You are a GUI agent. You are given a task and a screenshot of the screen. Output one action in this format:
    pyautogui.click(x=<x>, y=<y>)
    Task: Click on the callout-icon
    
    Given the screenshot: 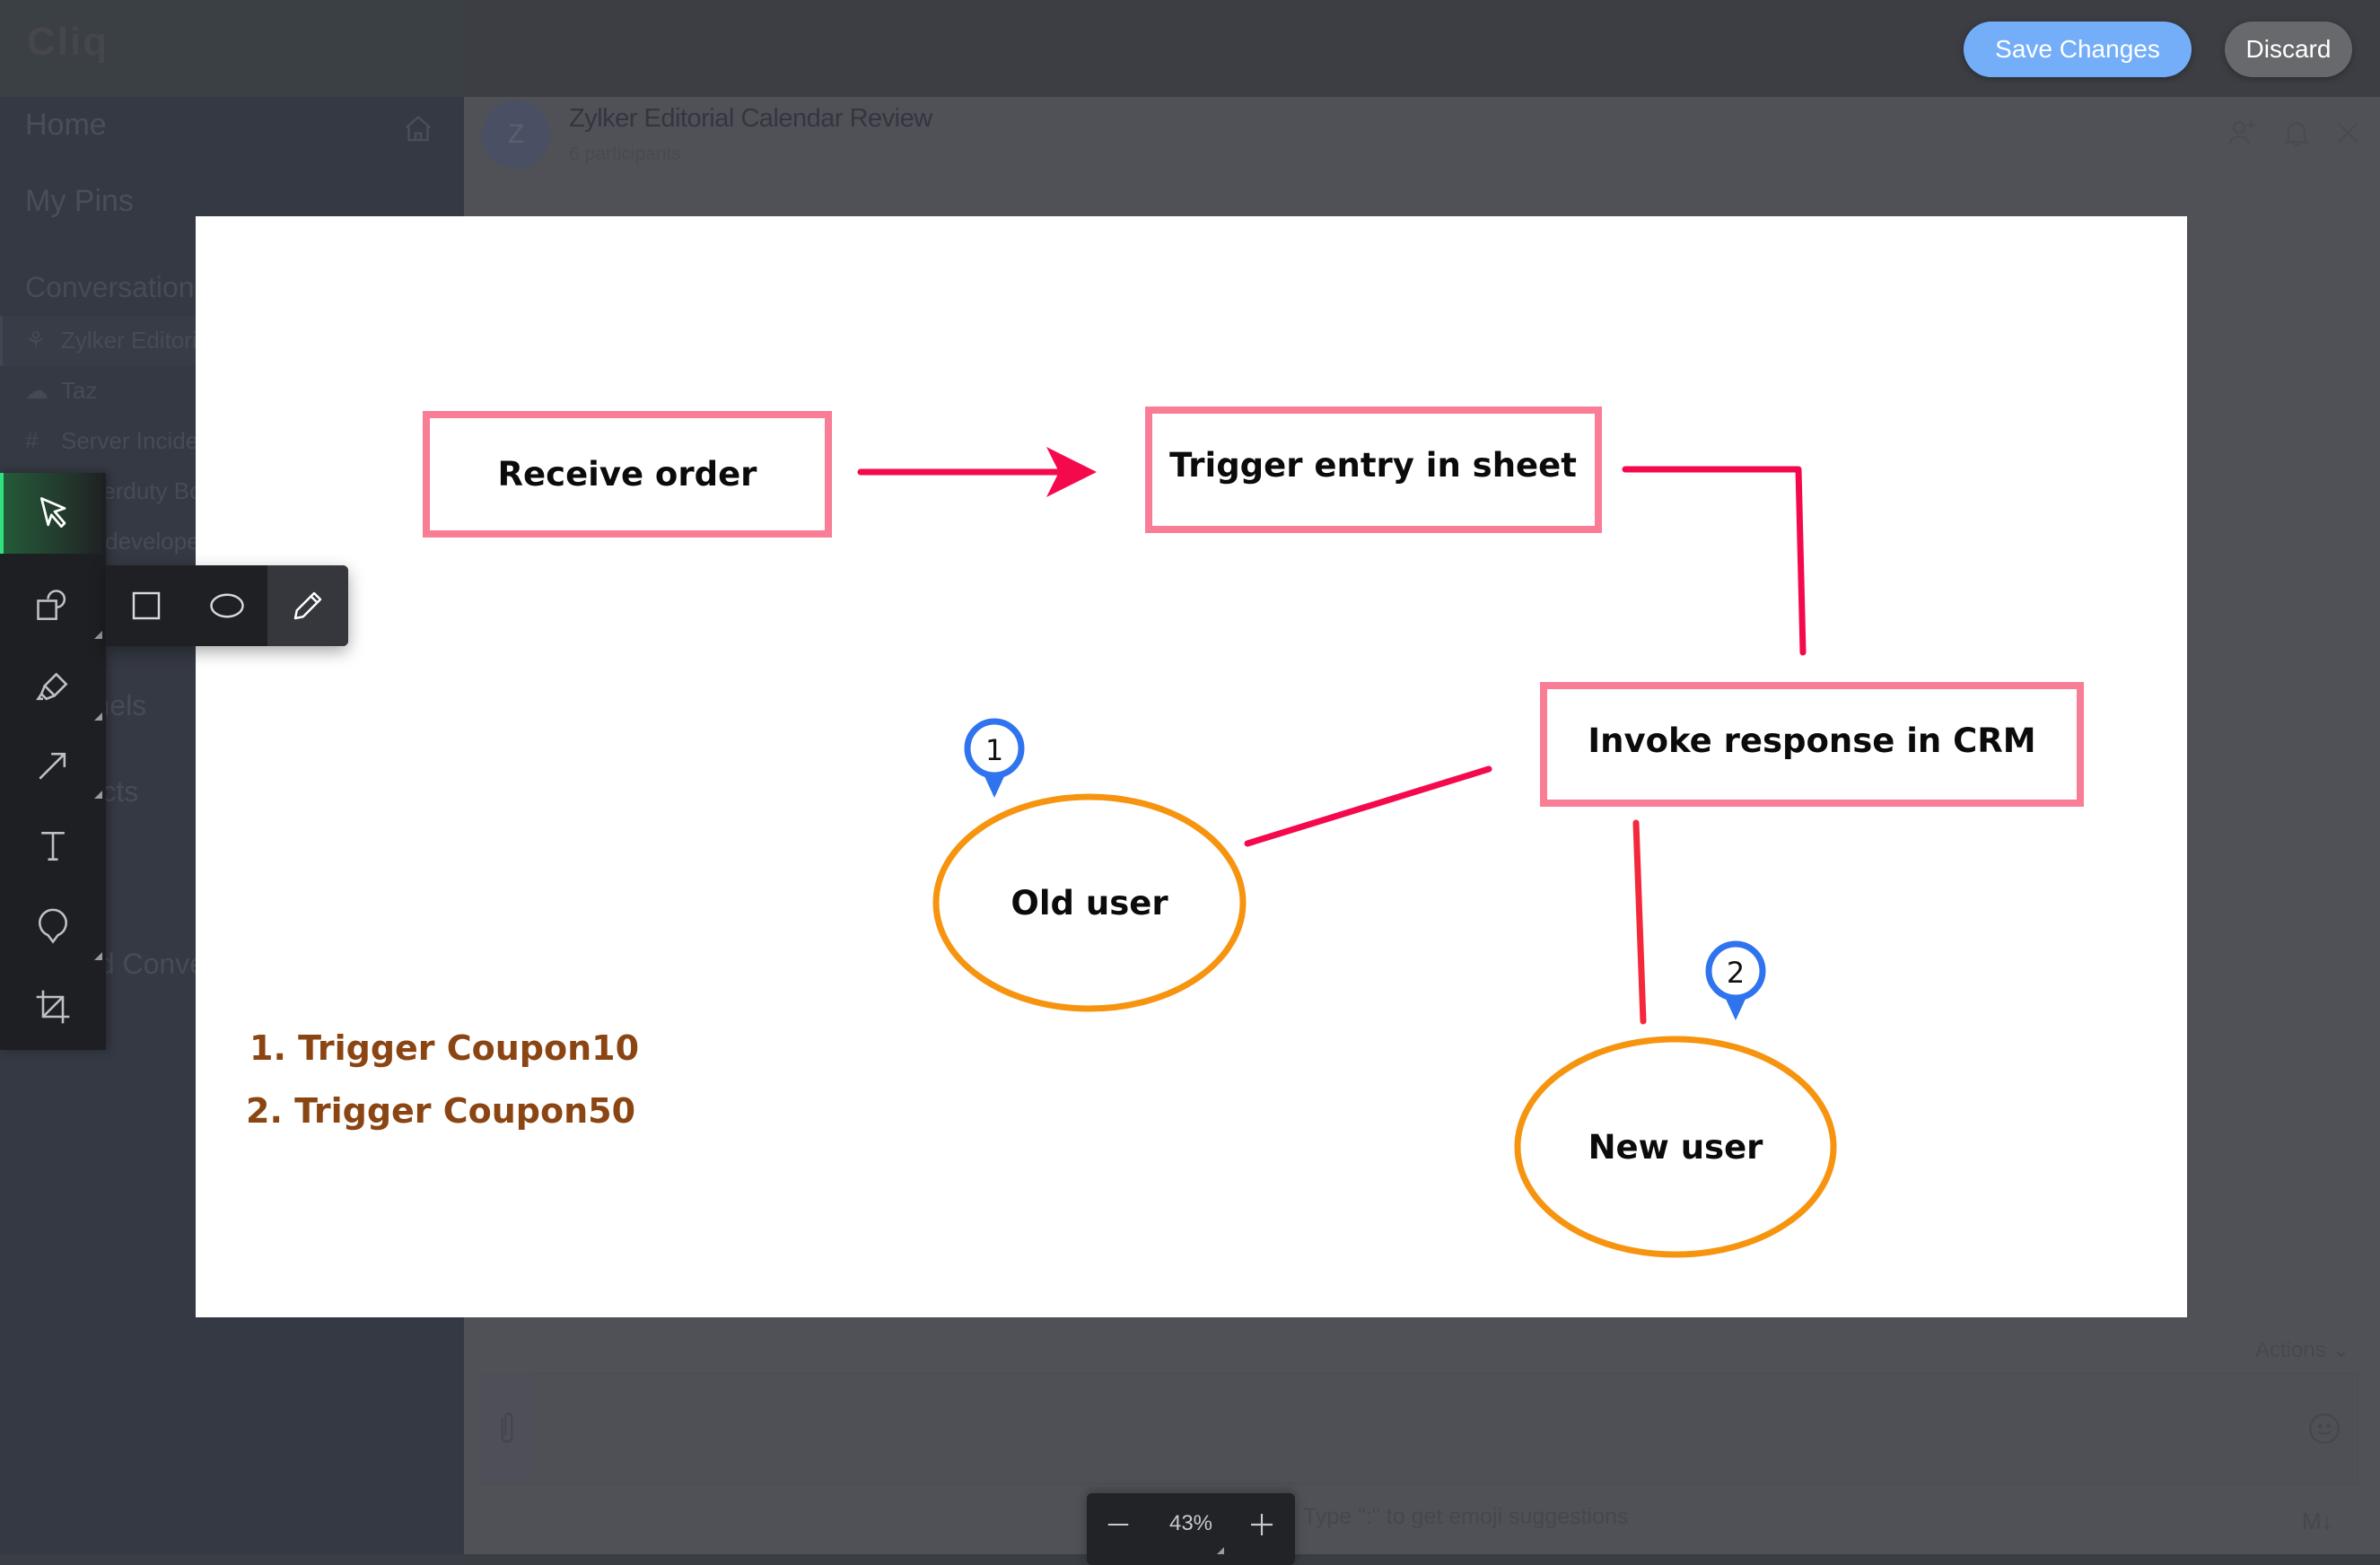 What is the action you would take?
    pyautogui.click(x=53, y=926)
    